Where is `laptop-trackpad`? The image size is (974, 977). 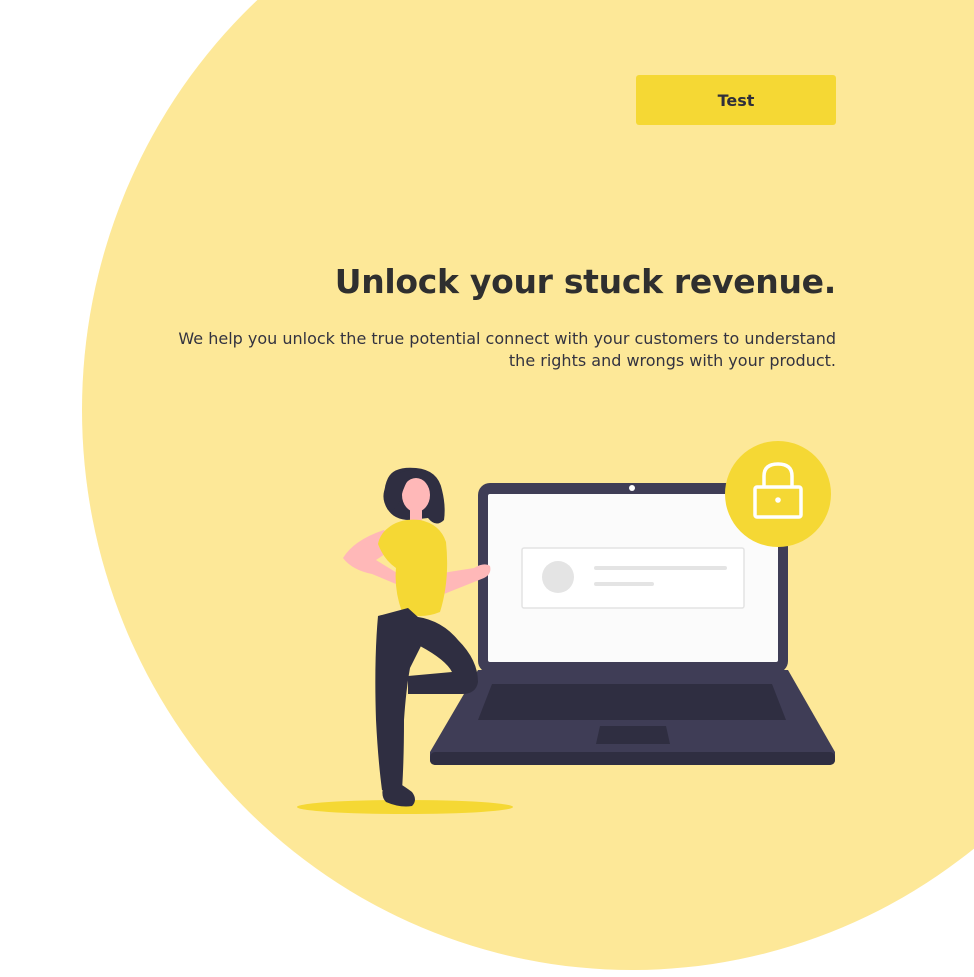 laptop-trackpad is located at coordinates (633, 735).